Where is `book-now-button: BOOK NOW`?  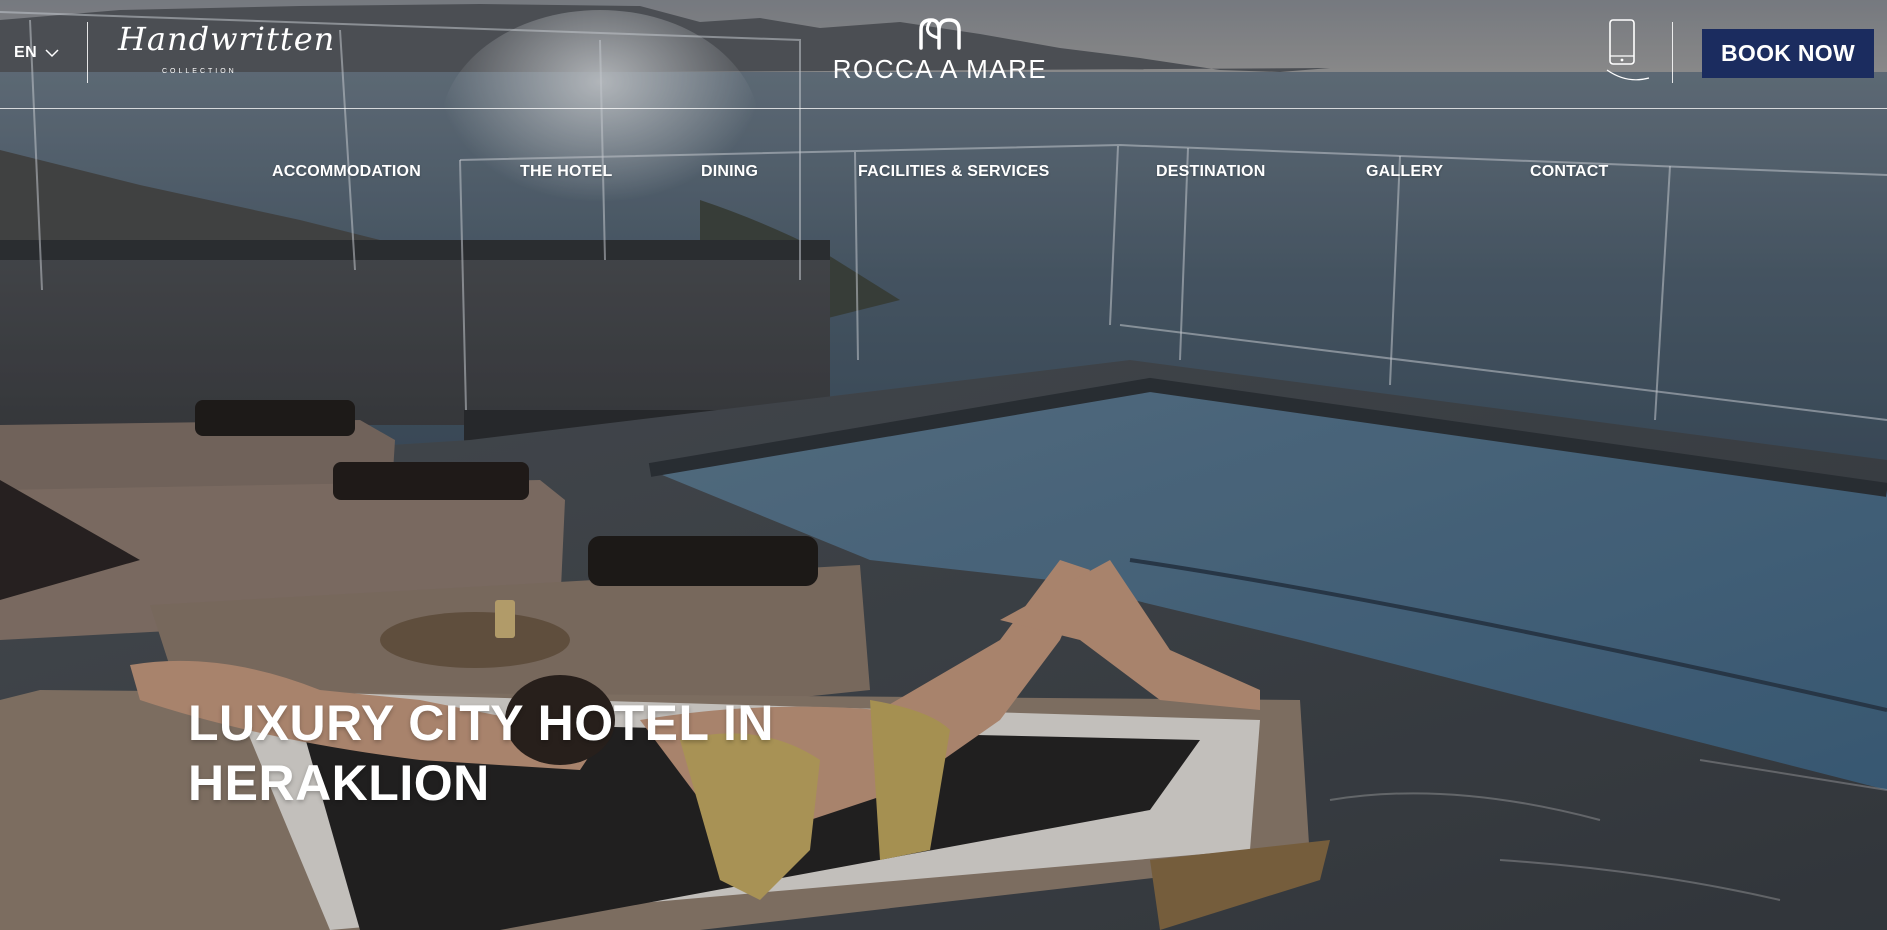
book-now-button: BOOK NOW is located at coordinates (1788, 53).